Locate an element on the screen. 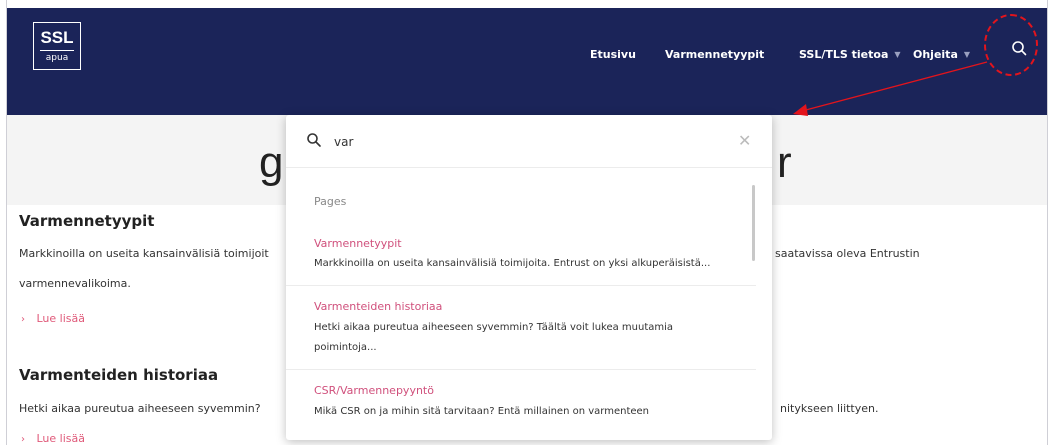 The image size is (1048, 445). annotation-dashed-circle is located at coordinates (1011, 45).